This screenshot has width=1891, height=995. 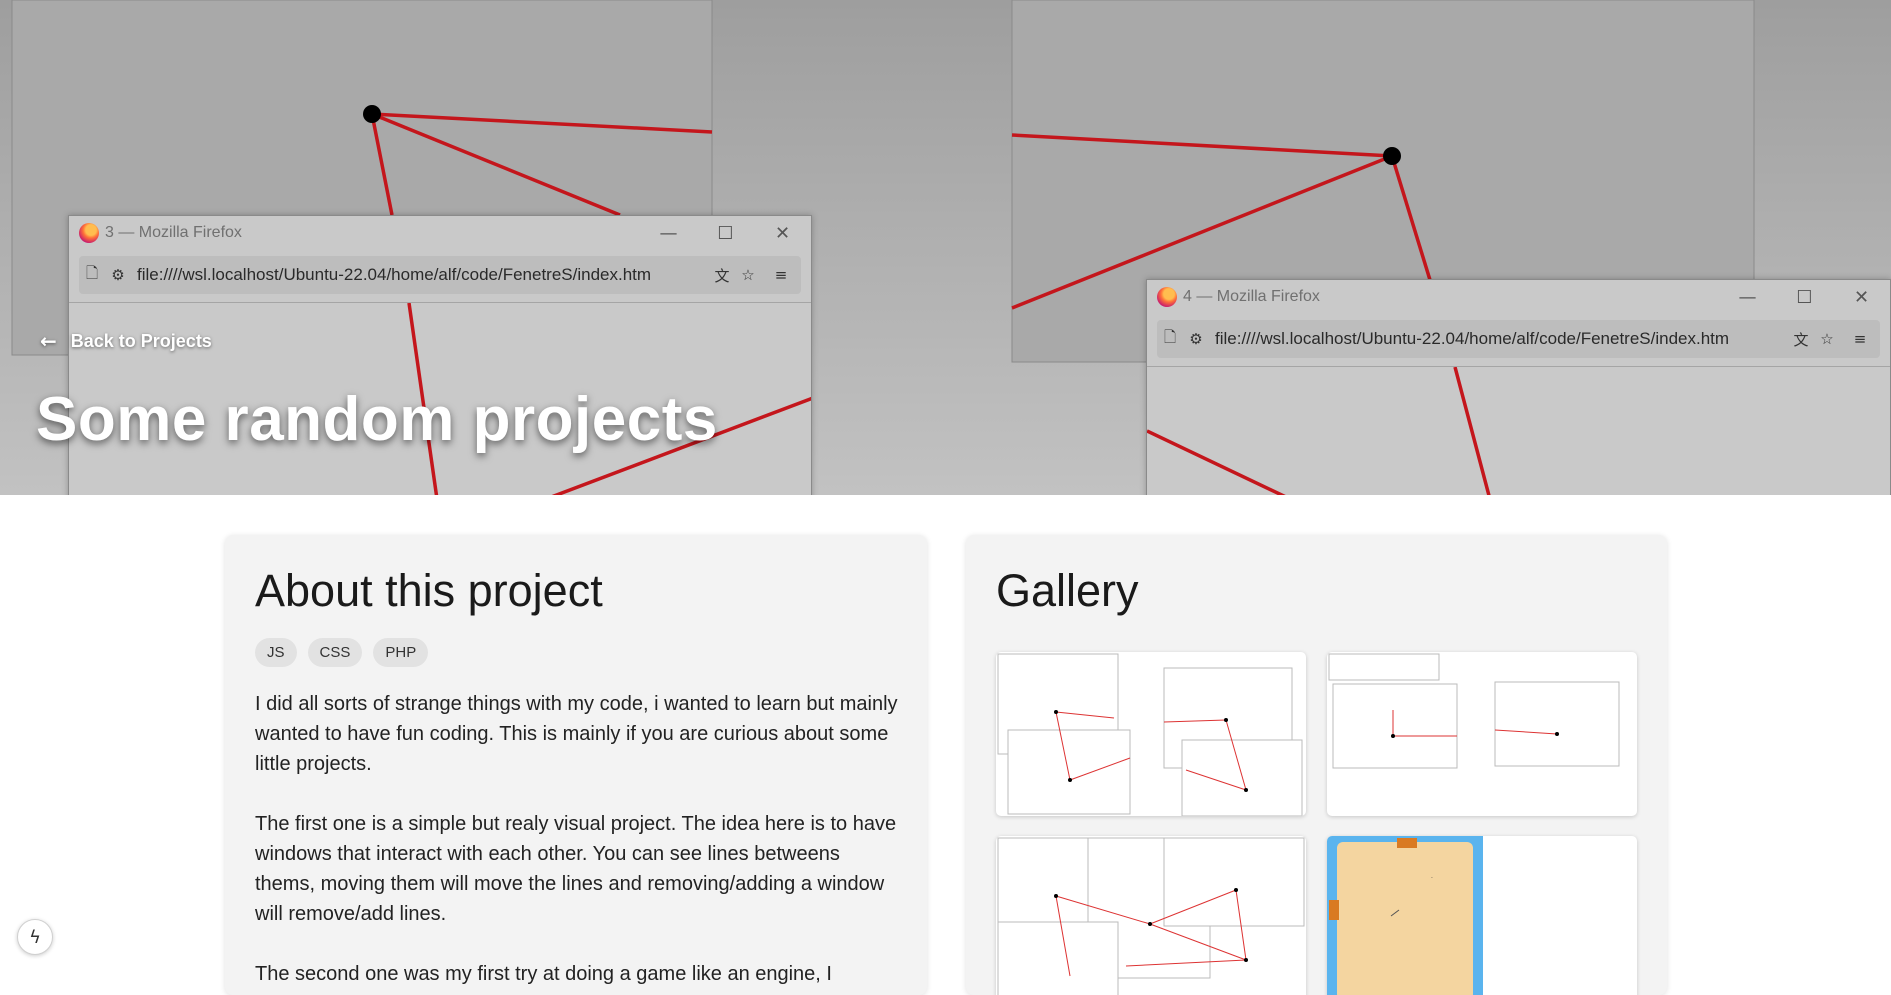 What do you see at coordinates (377, 419) in the screenshot?
I see `page-title: Some random projects` at bounding box center [377, 419].